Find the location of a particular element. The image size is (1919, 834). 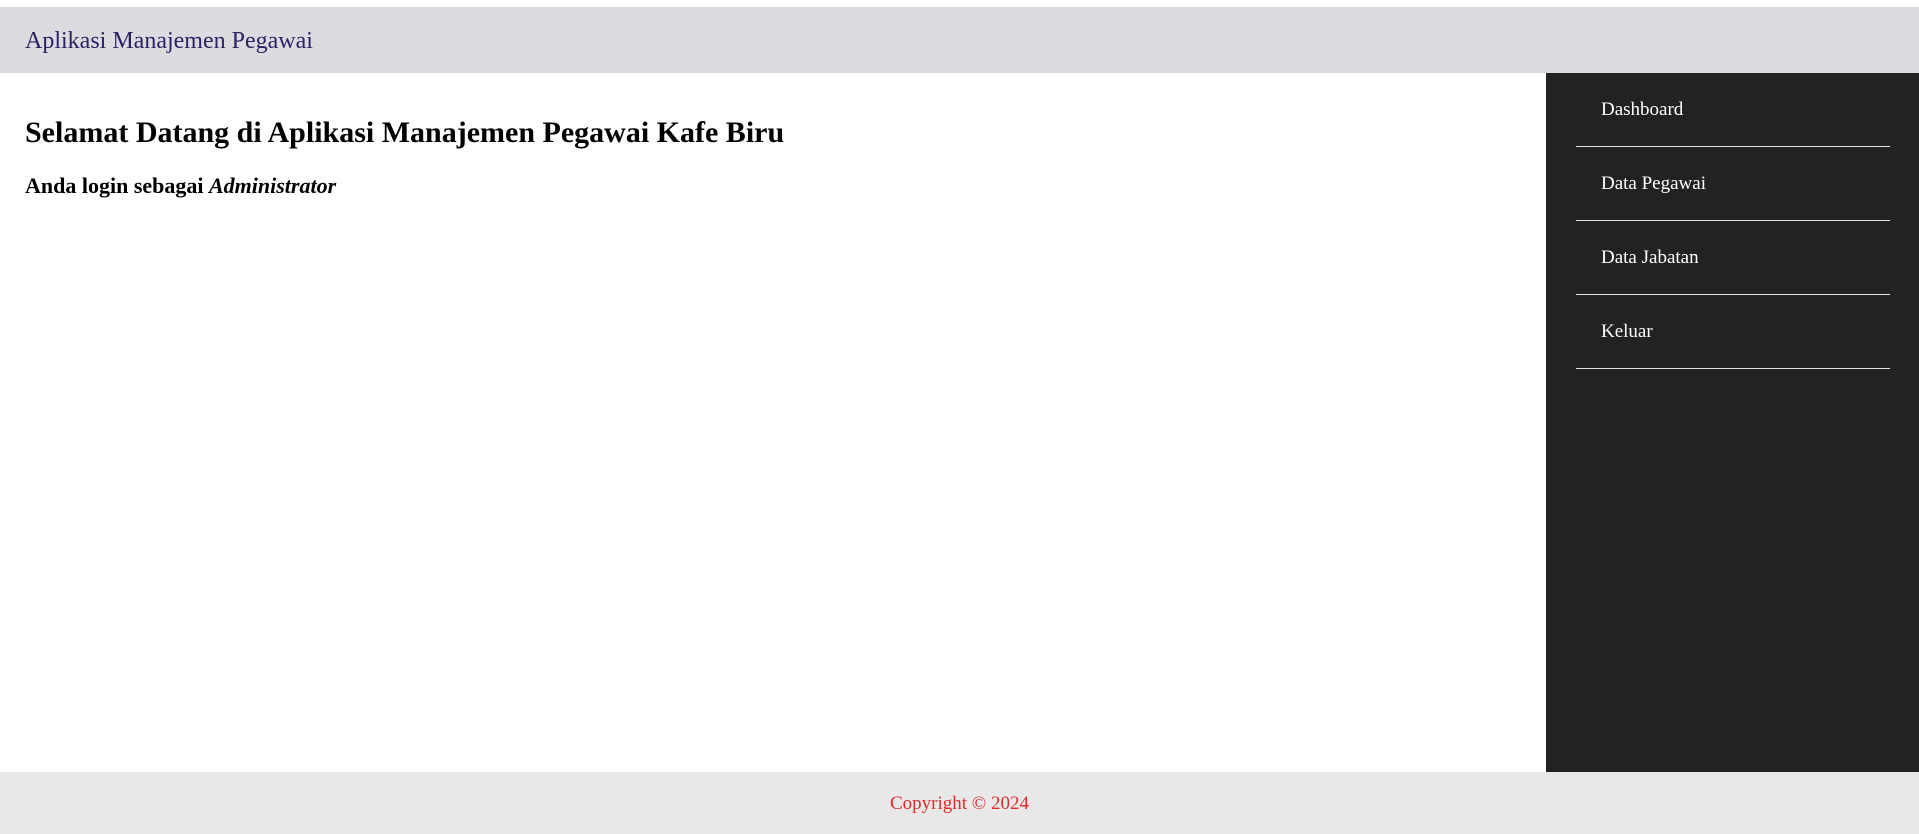

sidebar-item-keluar: Keluar is located at coordinates (1733, 332).